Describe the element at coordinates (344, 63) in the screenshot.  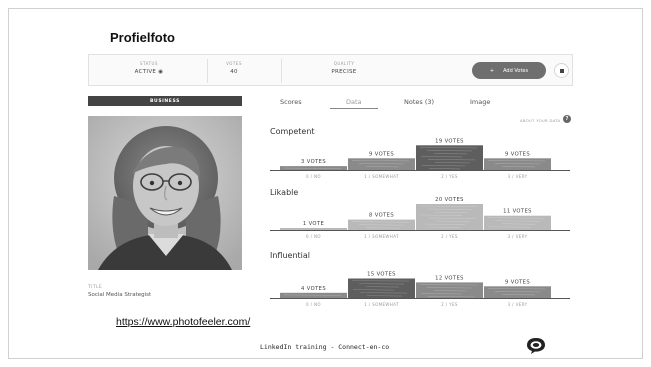
I see `quality-label: QUALITY` at that location.